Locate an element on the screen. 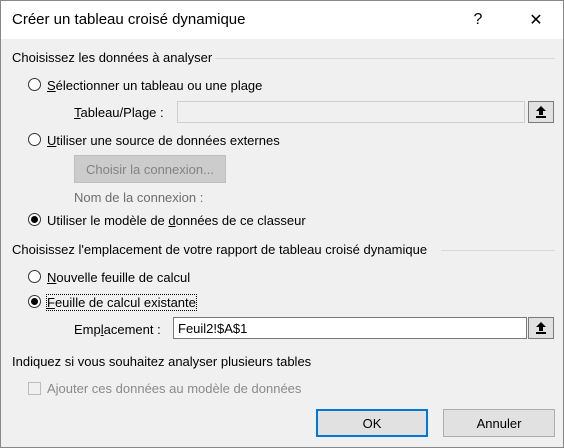  location-collapse-button is located at coordinates (541, 328).